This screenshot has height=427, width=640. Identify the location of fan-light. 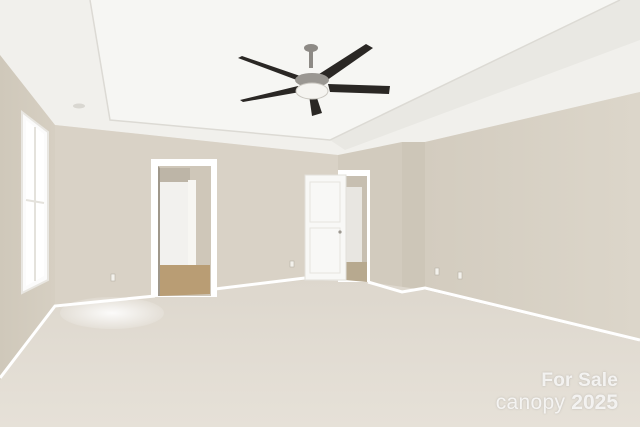
(312, 91).